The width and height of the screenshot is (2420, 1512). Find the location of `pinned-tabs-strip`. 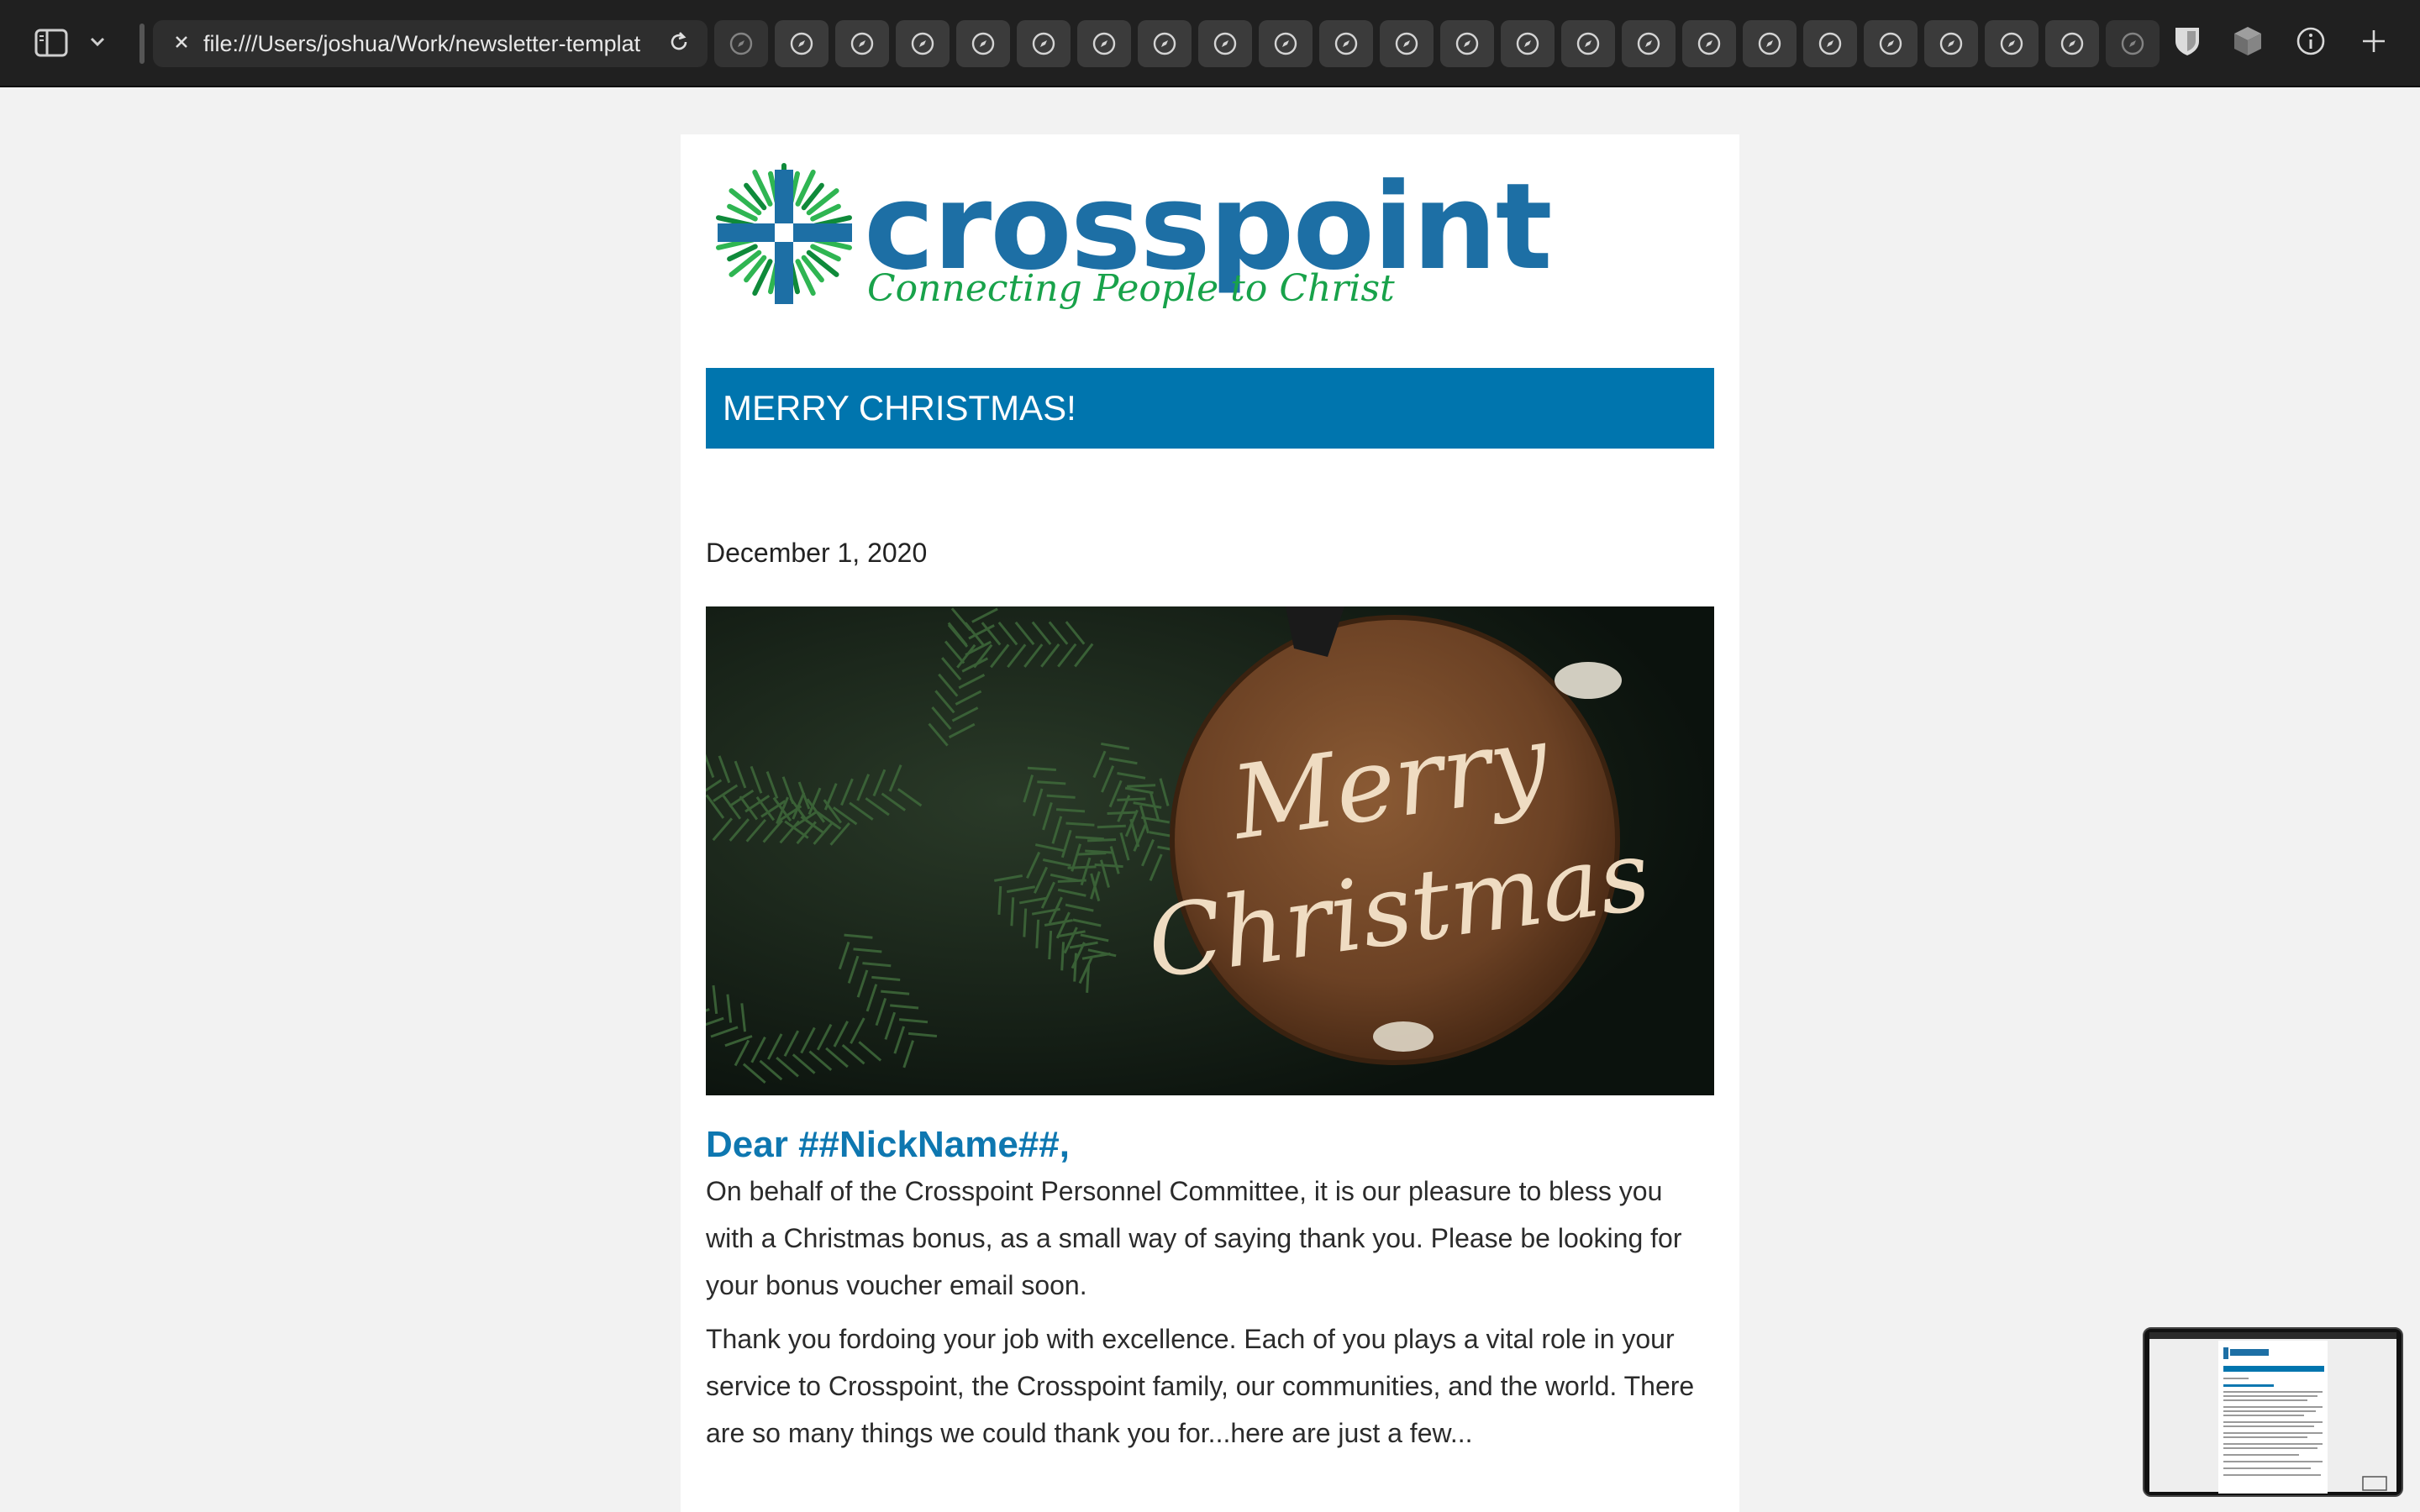

pinned-tabs-strip is located at coordinates (1437, 43).